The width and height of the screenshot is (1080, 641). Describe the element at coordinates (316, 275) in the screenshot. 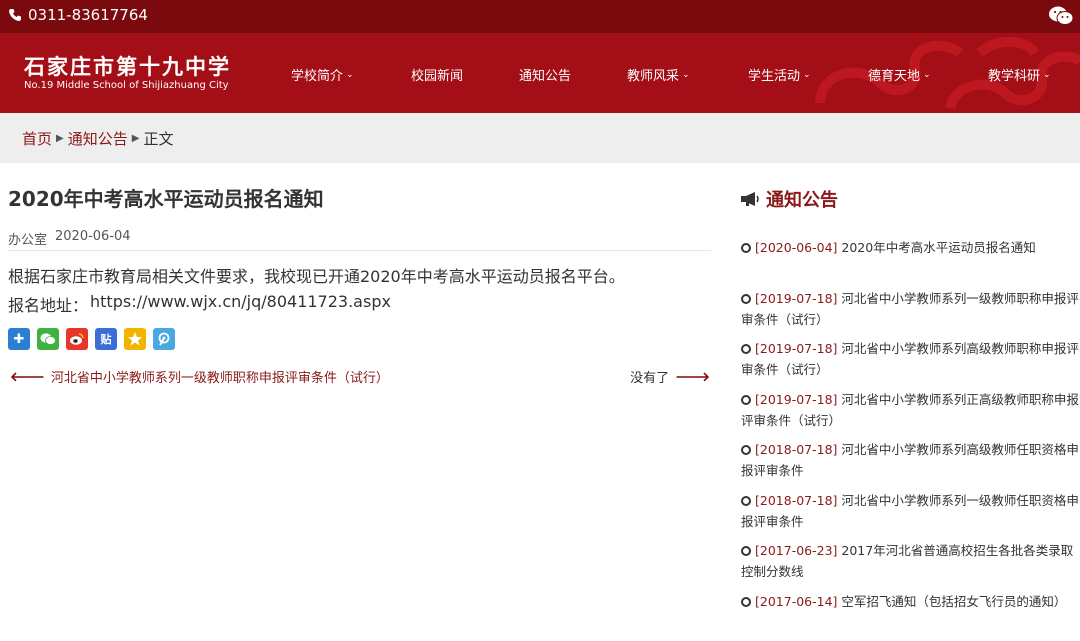

I see `article-paragraph: 根据石家庄市教育局相关文件要求，我校现已开通2020年中考高水平运动员报名平台。` at that location.